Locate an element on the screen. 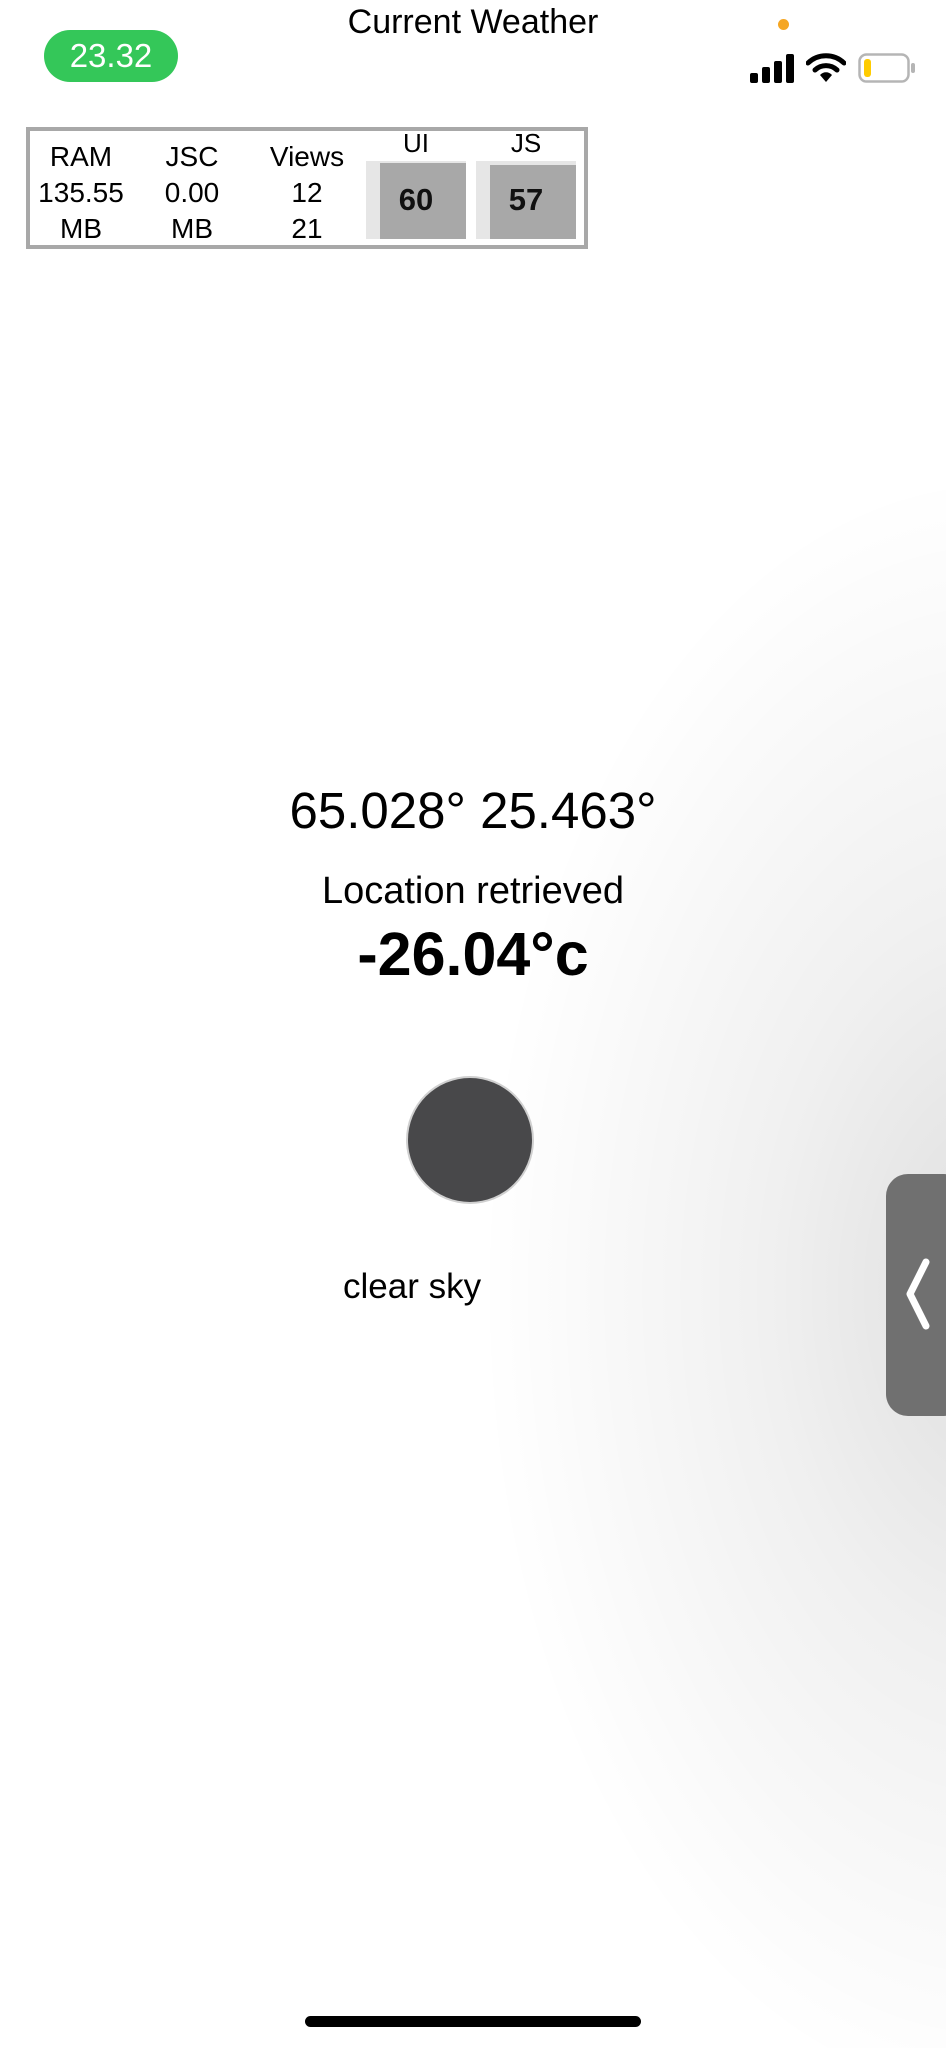 The image size is (946, 2048). perf-ui-fps-graph: 60 is located at coordinates (416, 200).